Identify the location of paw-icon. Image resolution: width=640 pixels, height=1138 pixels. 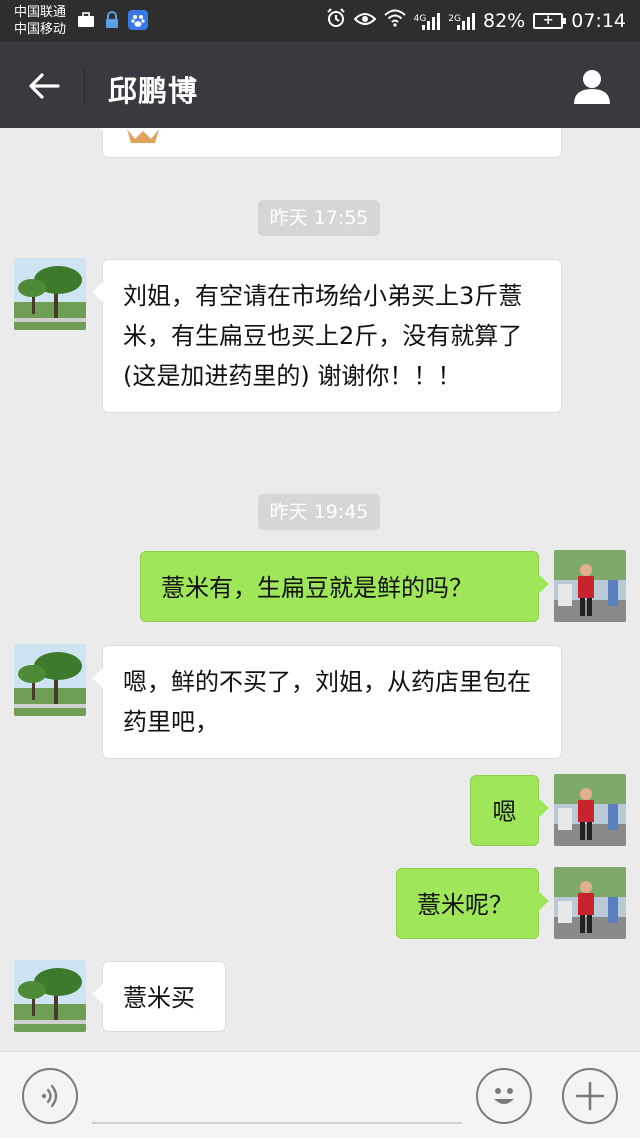
(138, 20).